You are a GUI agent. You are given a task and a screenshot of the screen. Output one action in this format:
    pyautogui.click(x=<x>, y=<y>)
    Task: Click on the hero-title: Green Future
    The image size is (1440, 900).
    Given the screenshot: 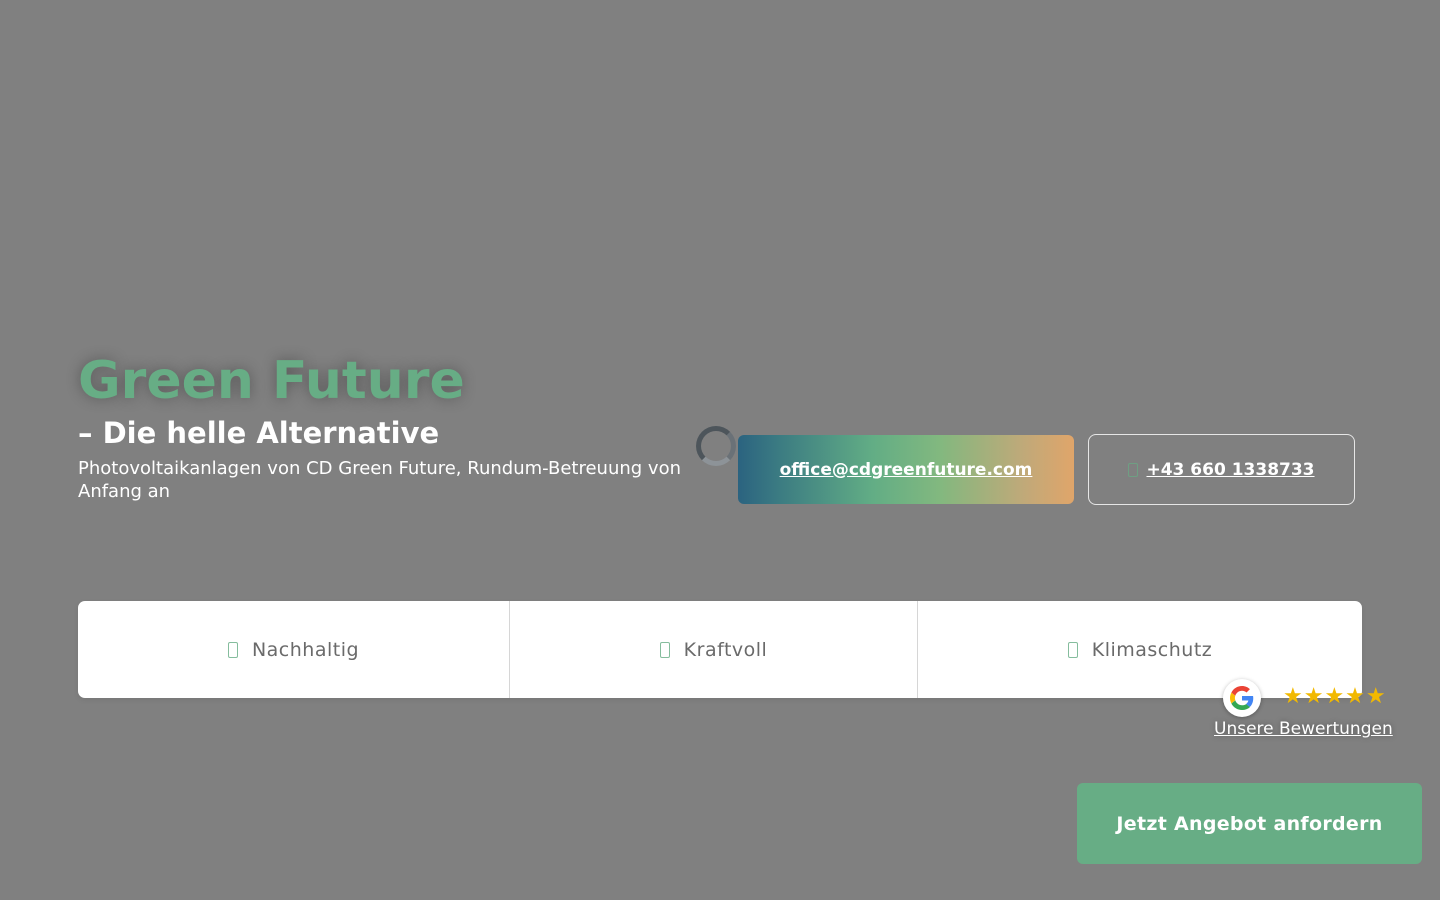 What is the action you would take?
    pyautogui.click(x=271, y=381)
    